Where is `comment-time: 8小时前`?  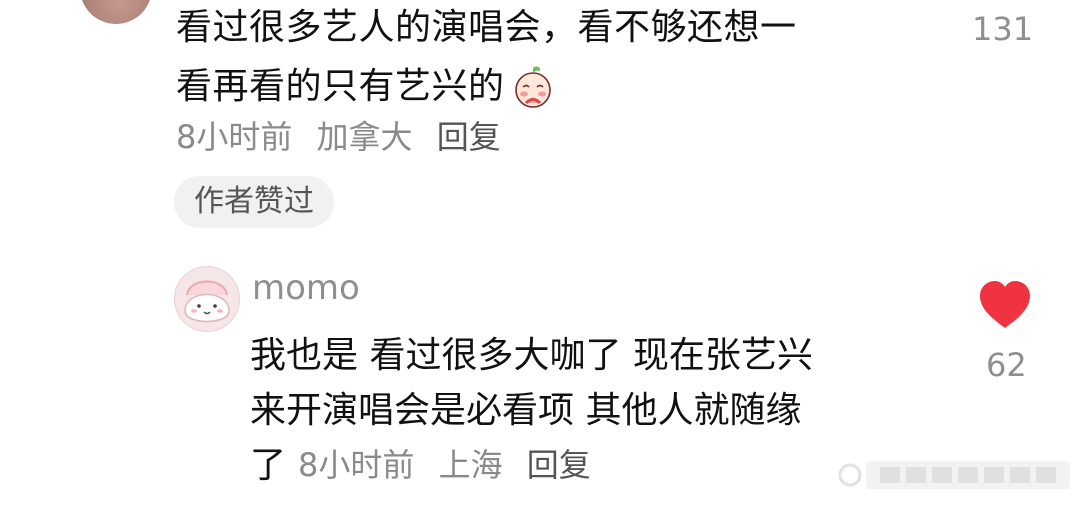
comment-time: 8小时前 is located at coordinates (234, 137).